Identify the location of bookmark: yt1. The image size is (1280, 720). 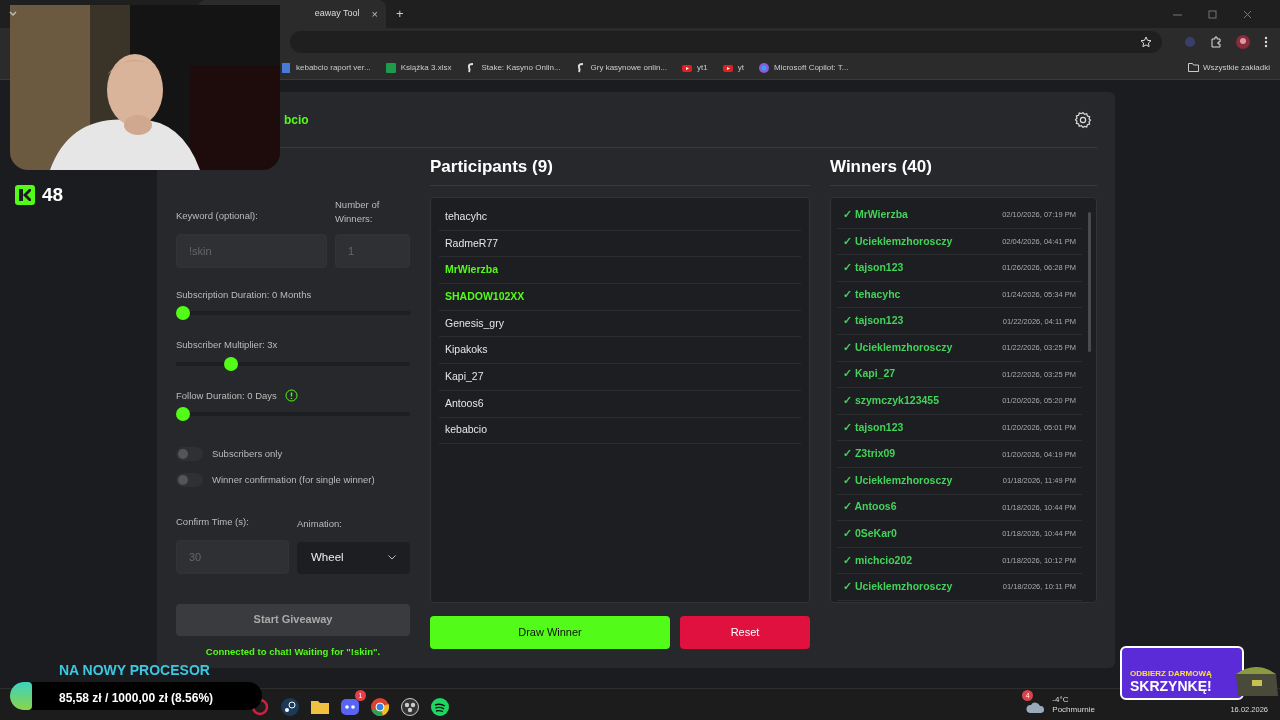
(694, 67).